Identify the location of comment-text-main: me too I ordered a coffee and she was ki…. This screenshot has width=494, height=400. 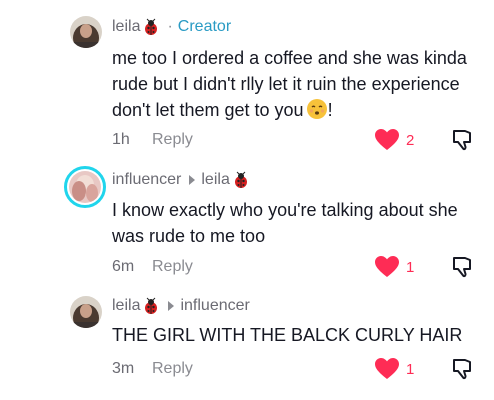
(289, 84).